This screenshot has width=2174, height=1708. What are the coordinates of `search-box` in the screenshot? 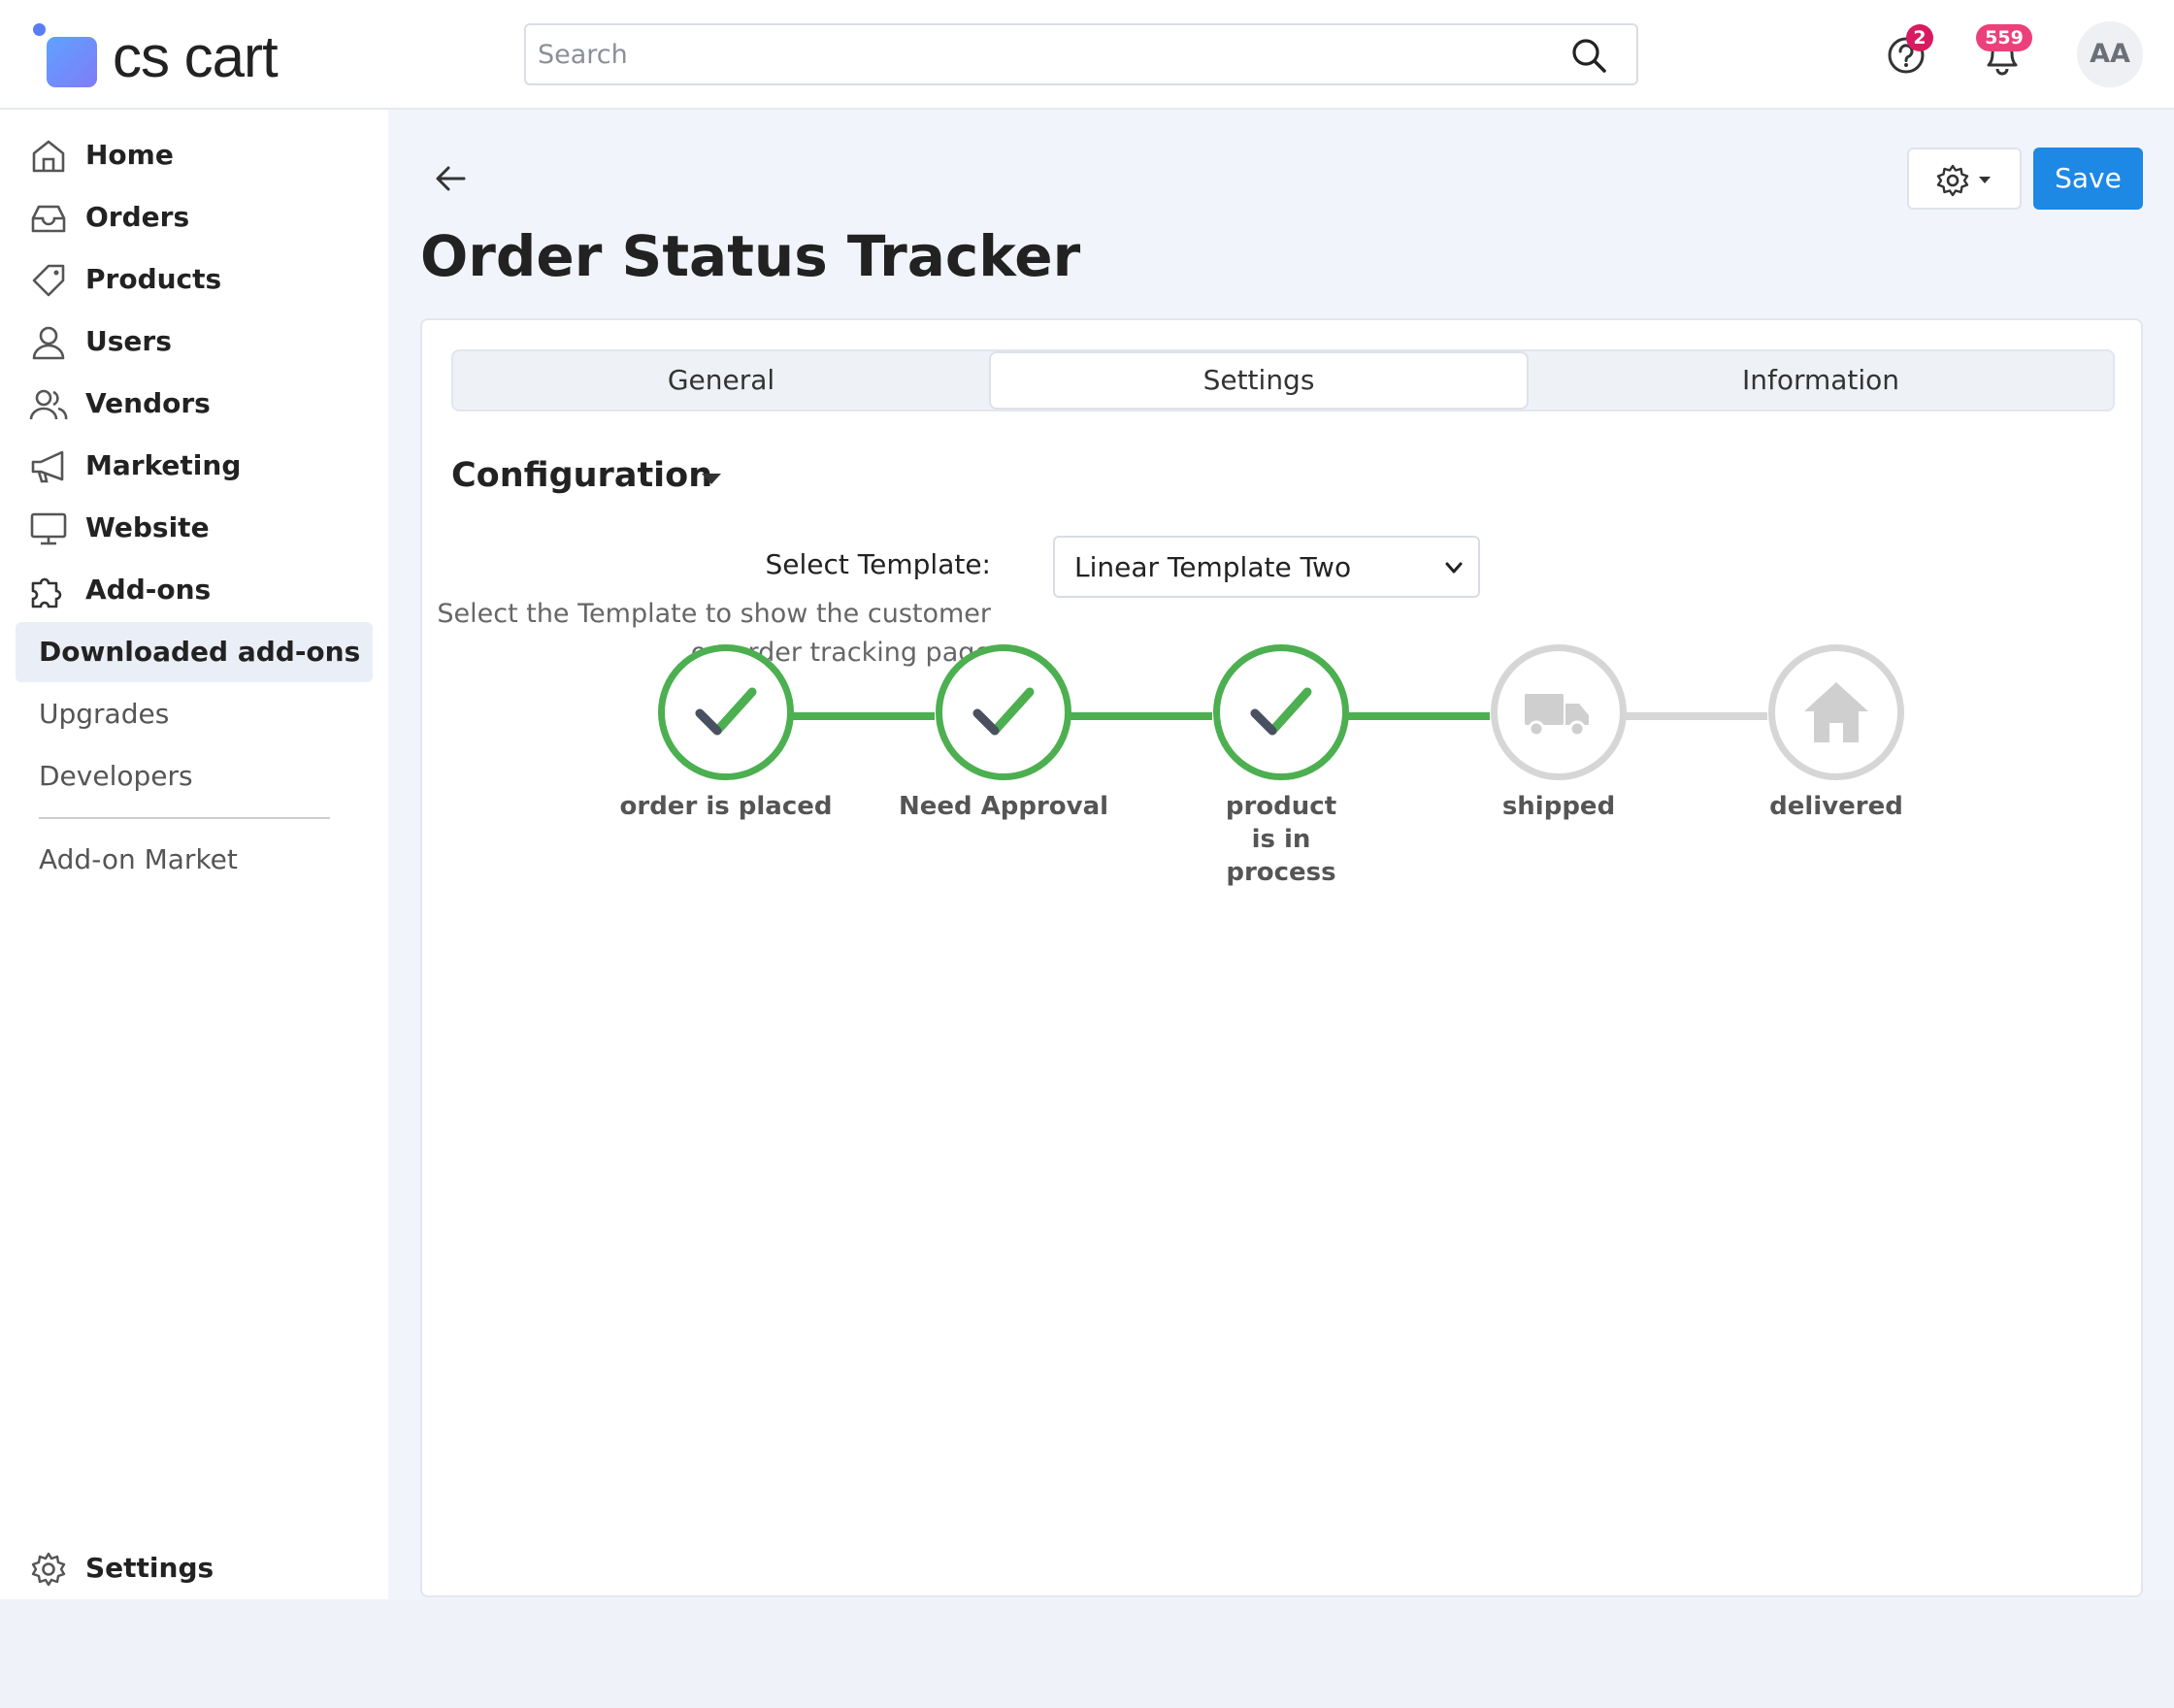 It's located at (1081, 54).